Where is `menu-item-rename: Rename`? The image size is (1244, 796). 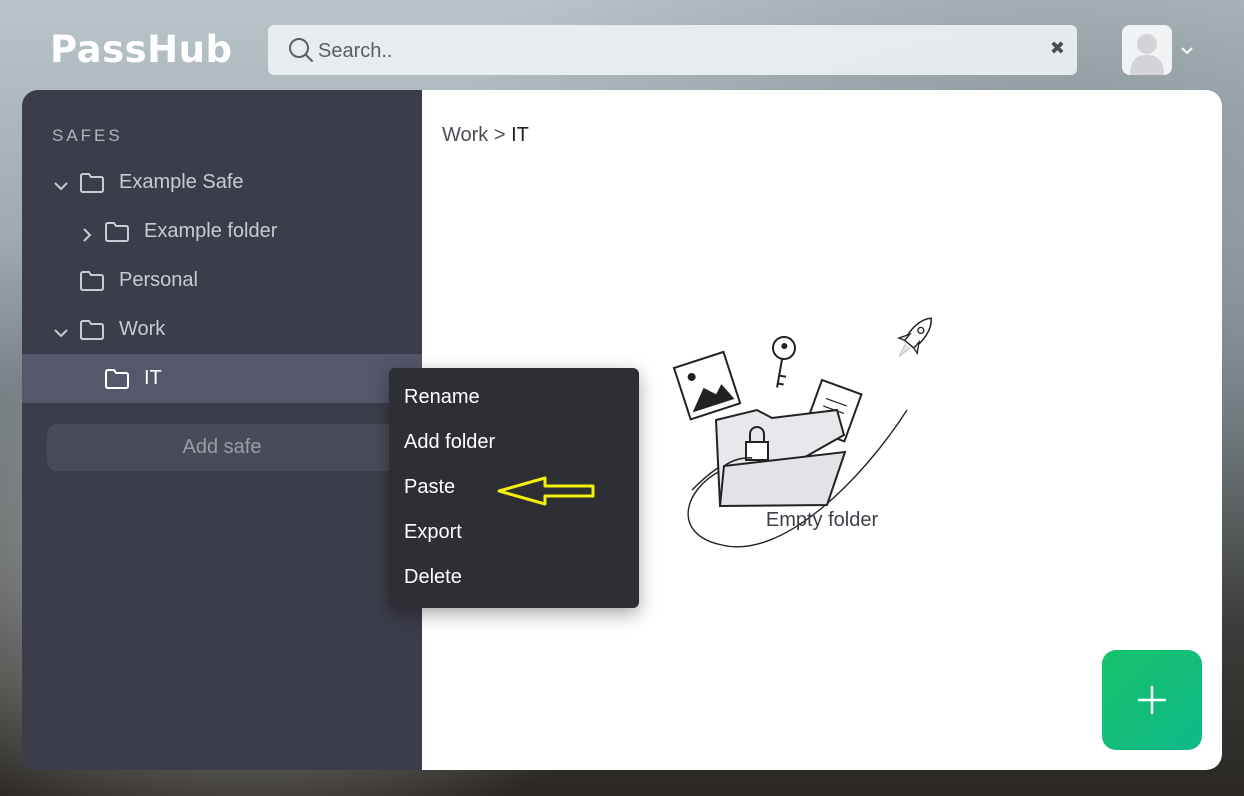 menu-item-rename: Rename is located at coordinates (442, 397).